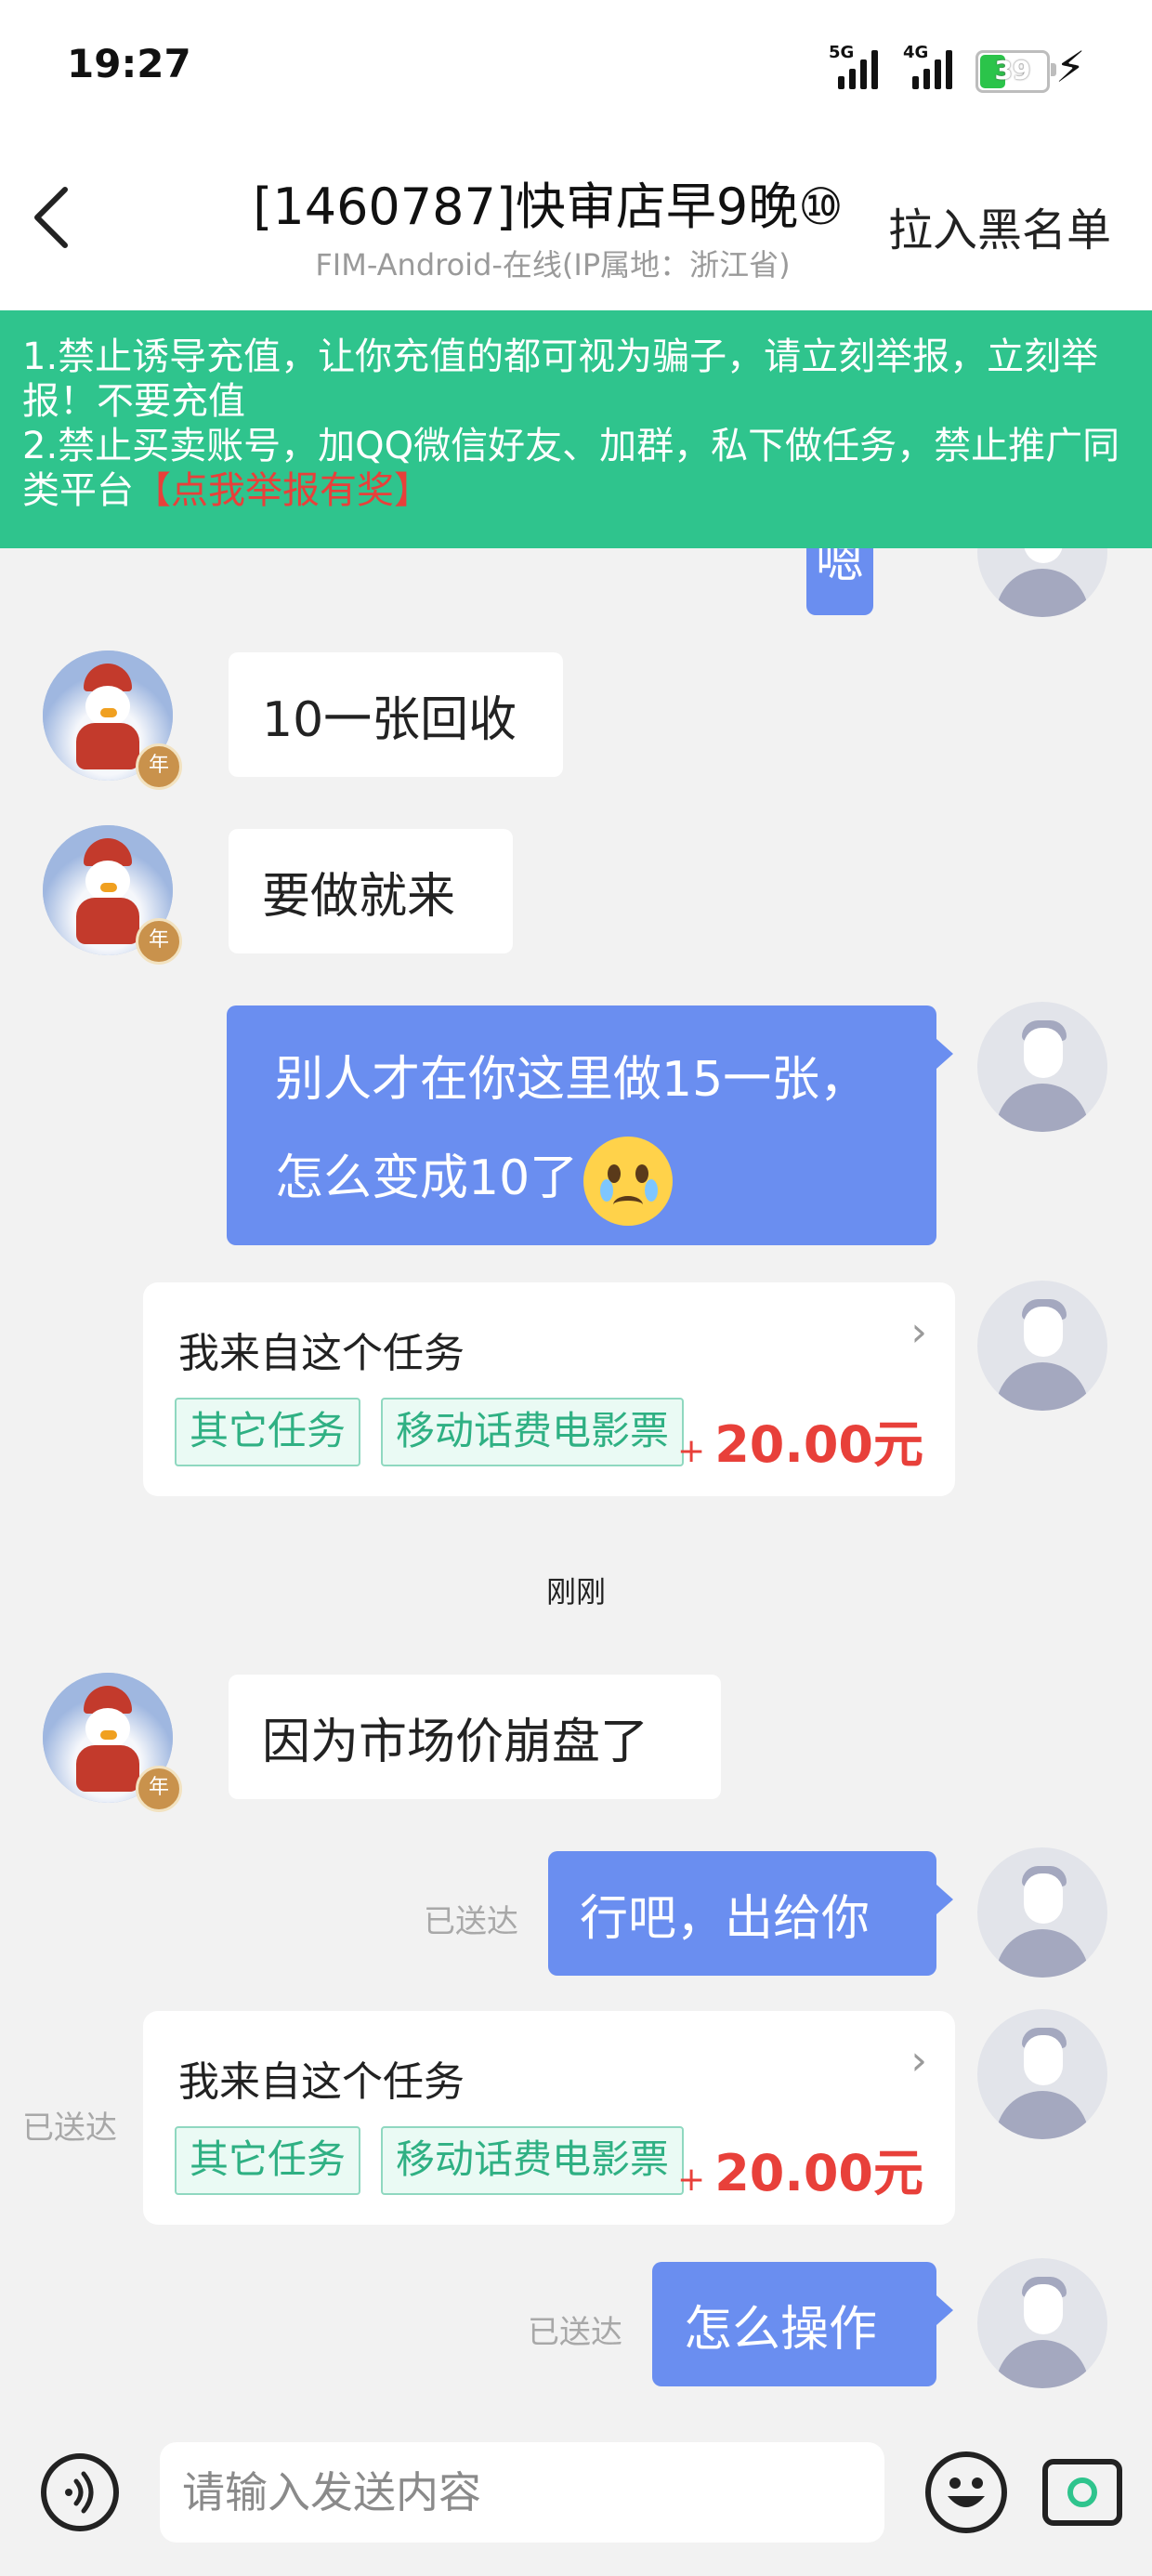 This screenshot has height=2576, width=1152. Describe the element at coordinates (1070, 67) in the screenshot. I see `charging-icon: ⚡` at that location.